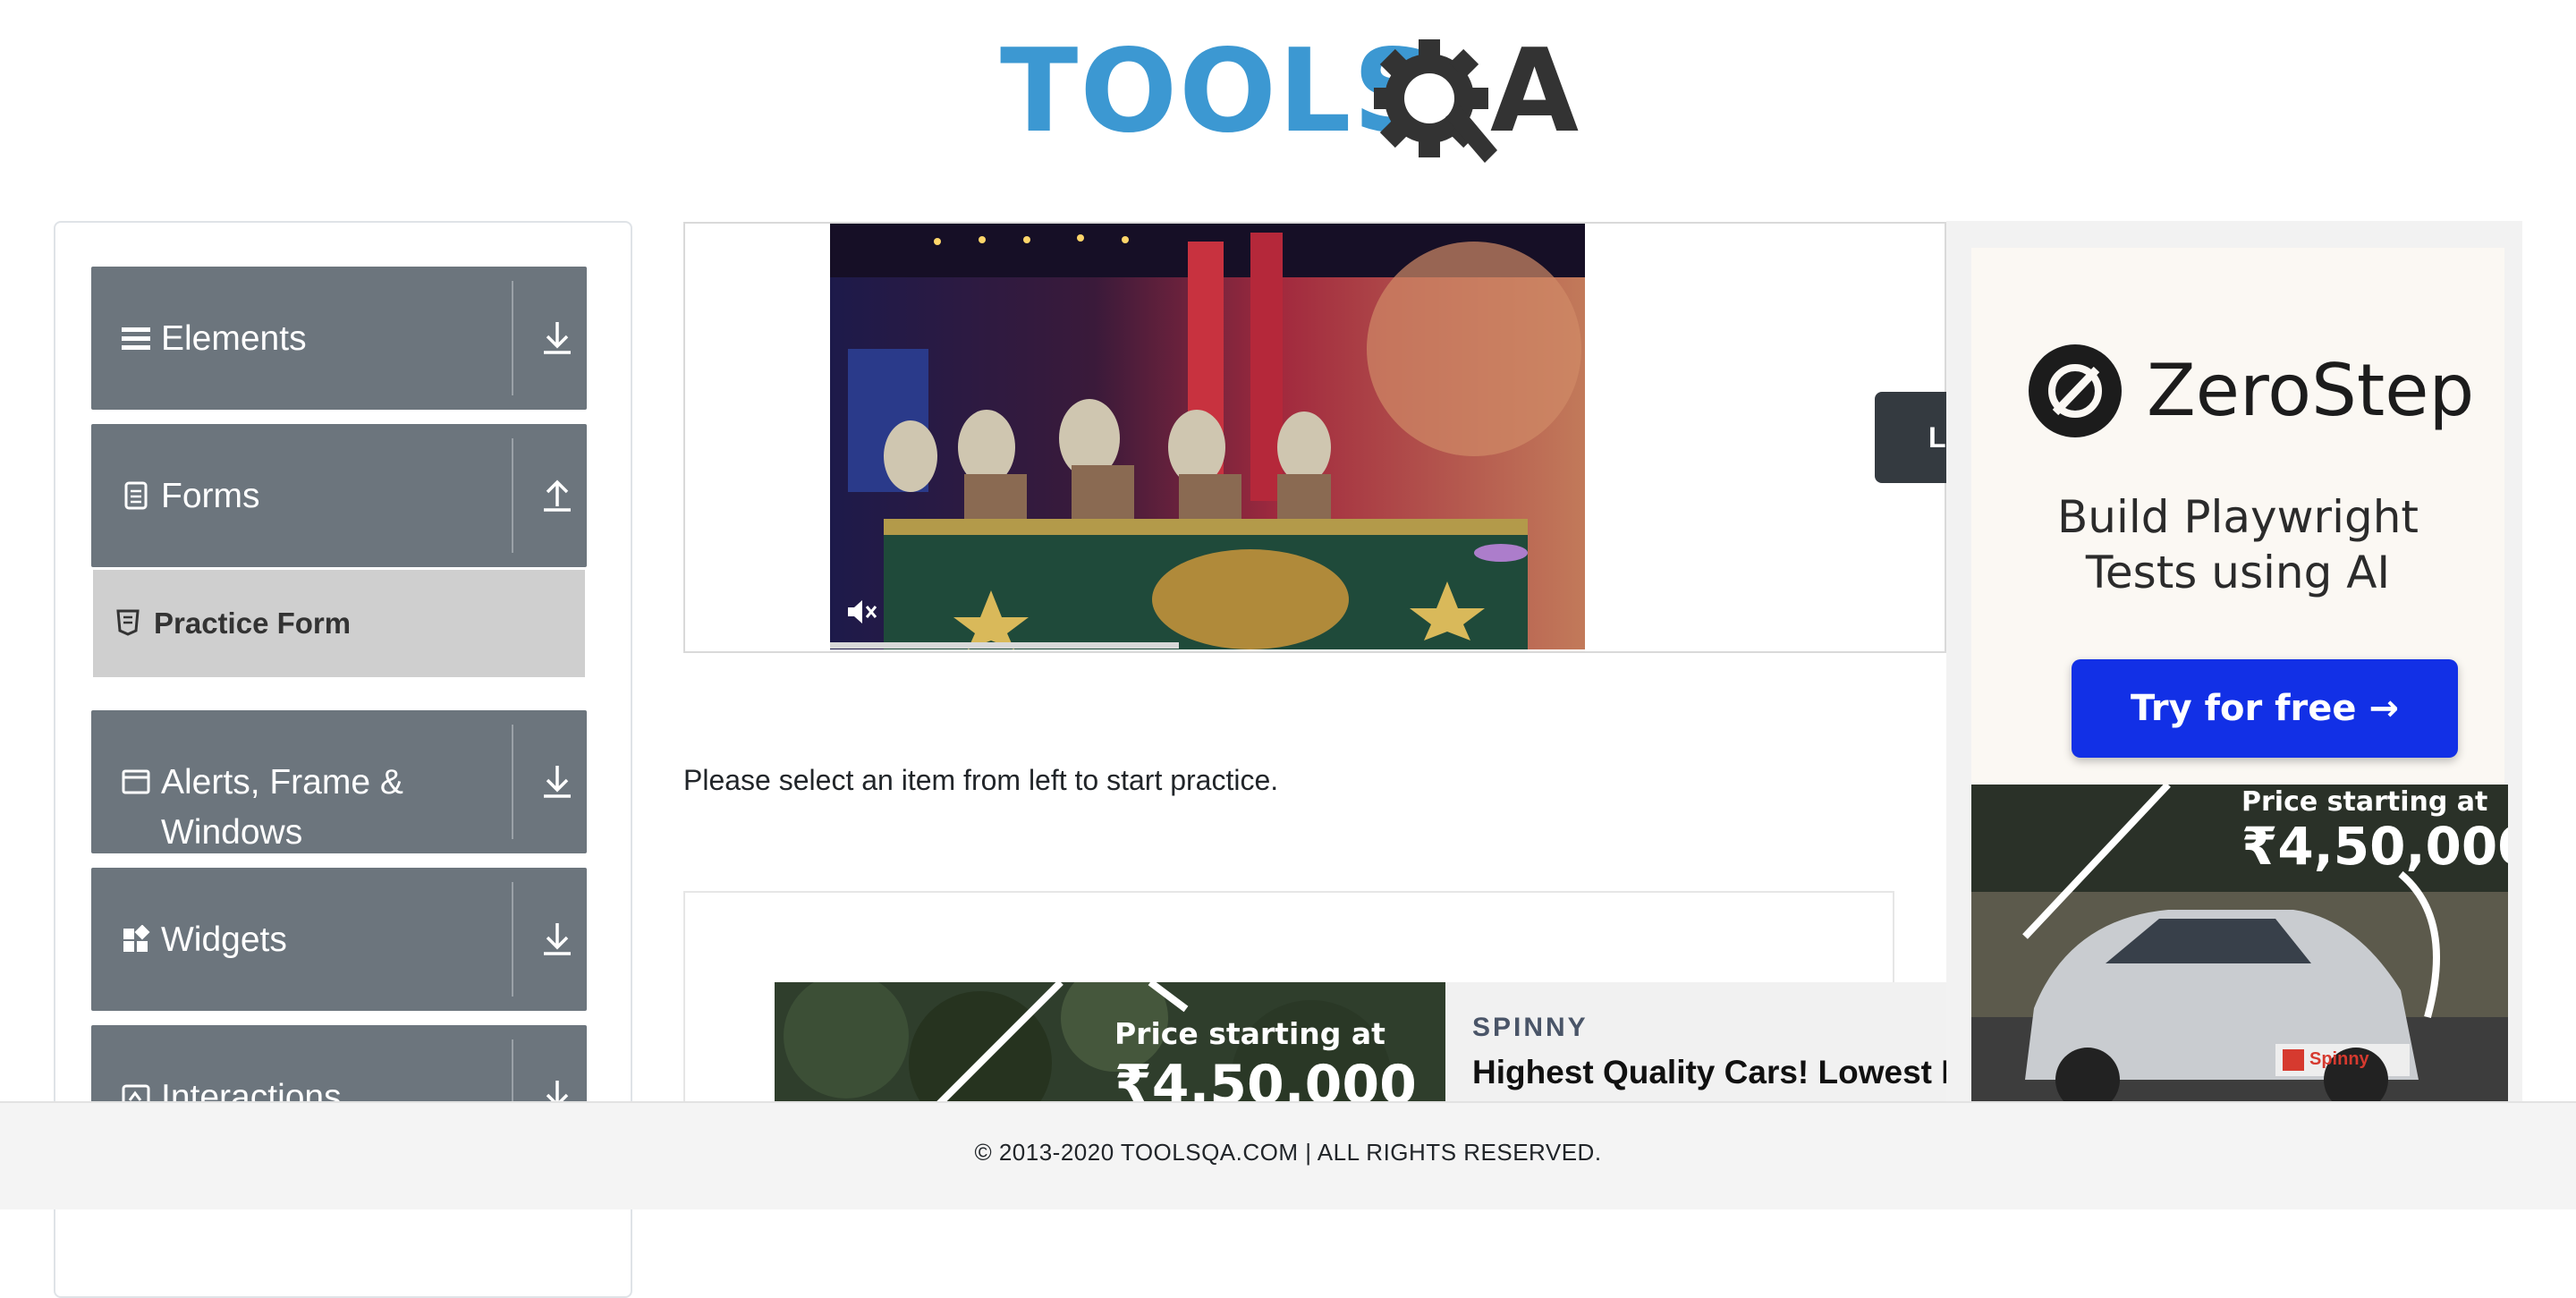 The height and width of the screenshot is (1298, 2576). Describe the element at coordinates (2339, 1059) in the screenshot. I see `plate-text: Spinny` at that location.